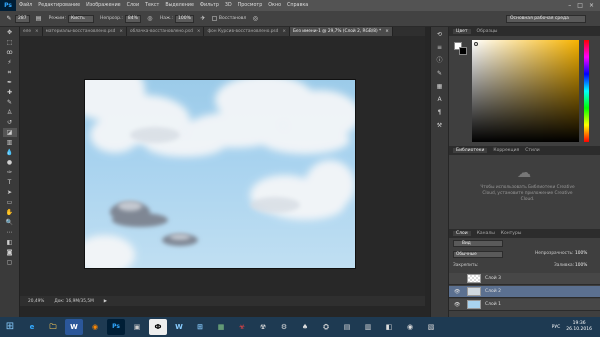 The width and height of the screenshot is (600, 337). Describe the element at coordinates (10, 102) in the screenshot. I see `brush-tool-icon: ✎` at that location.